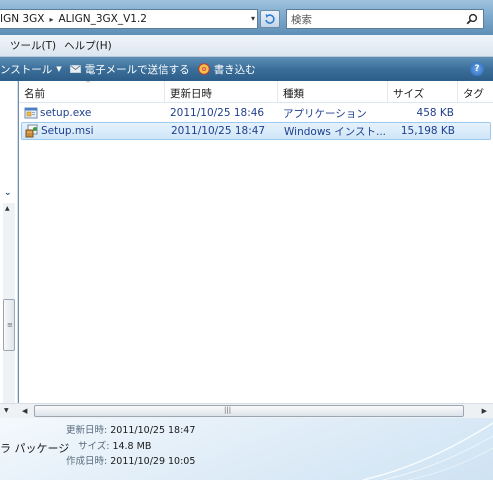  I want to click on navigation-pane: ⌄ ▲ ≡, so click(9, 242).